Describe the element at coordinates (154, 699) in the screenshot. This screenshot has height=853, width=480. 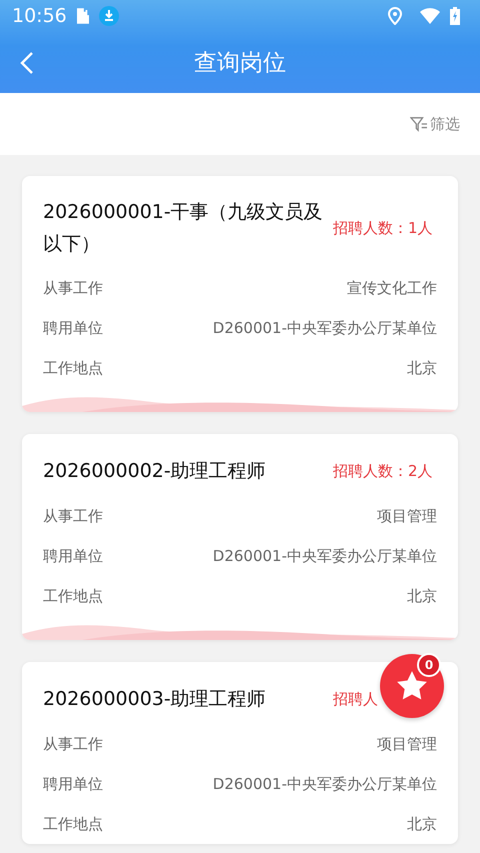
I see `job-title: 2026000003-助理工程师` at that location.